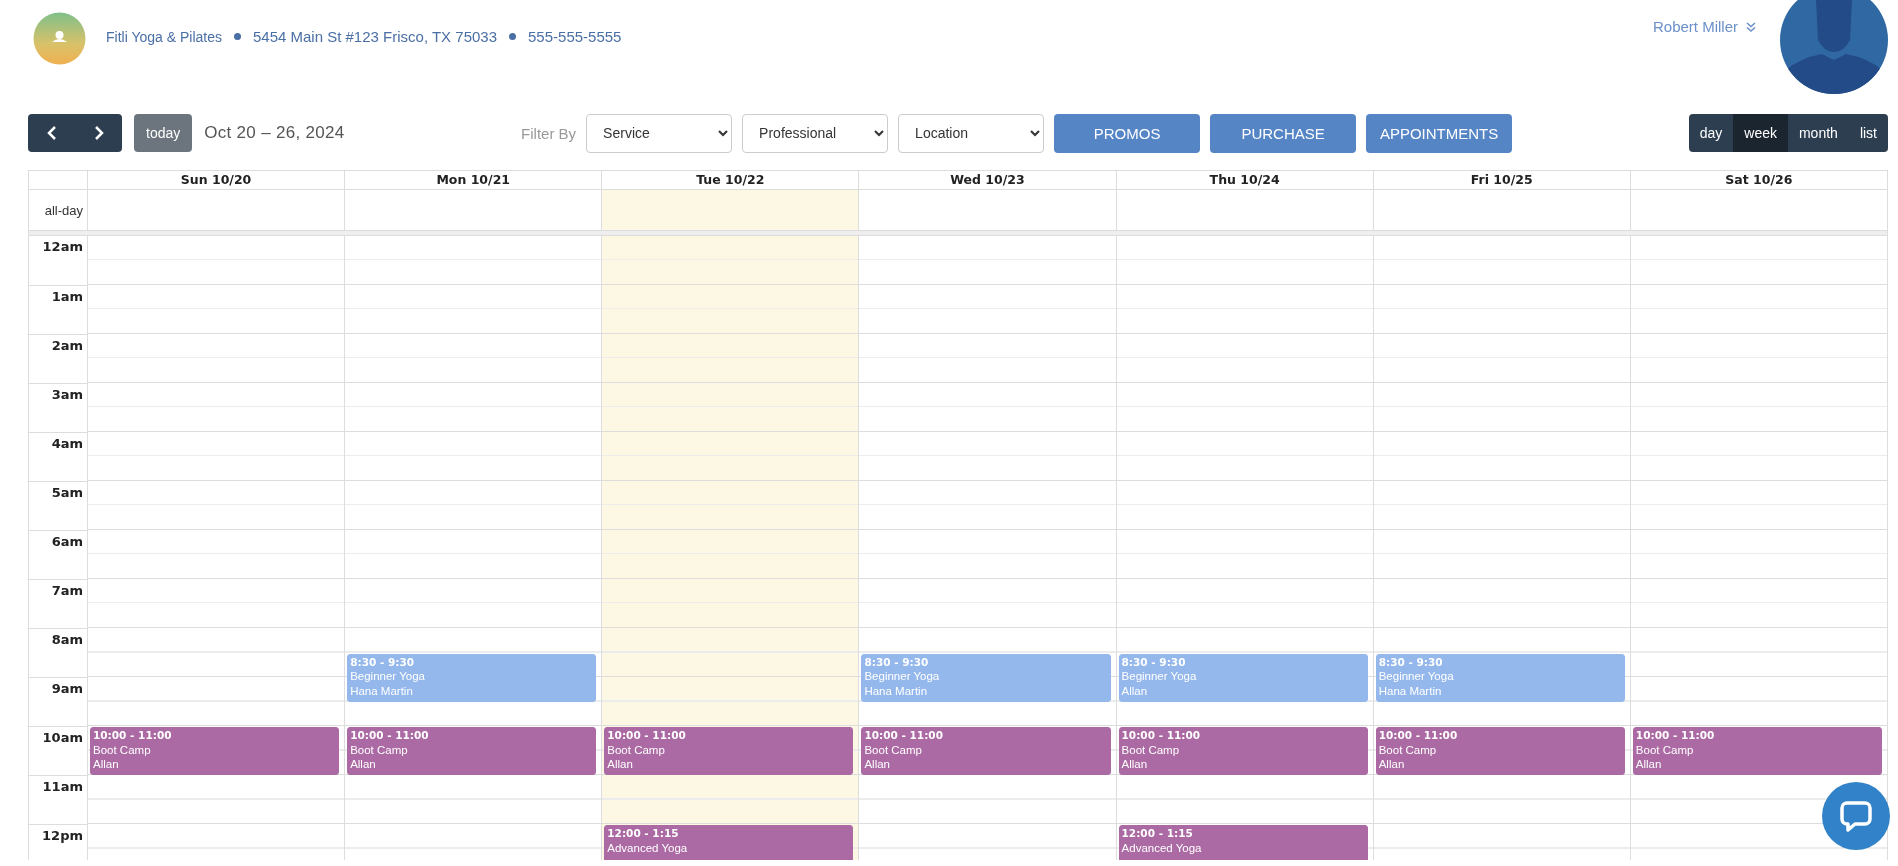  What do you see at coordinates (1856, 816) in the screenshot?
I see `speech-bubble-icon` at bounding box center [1856, 816].